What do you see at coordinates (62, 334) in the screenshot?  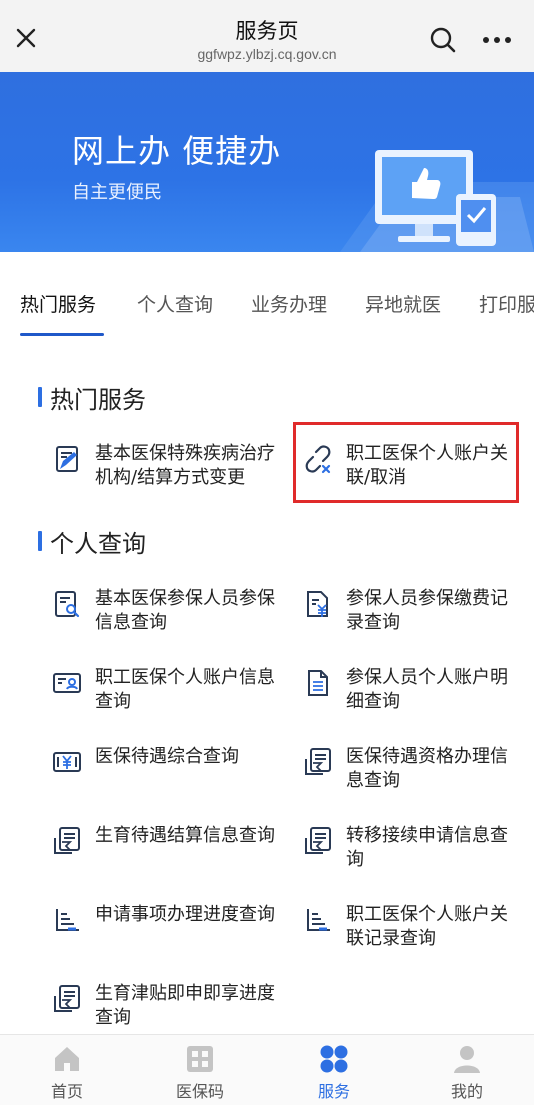 I see `active-tab-indicator` at bounding box center [62, 334].